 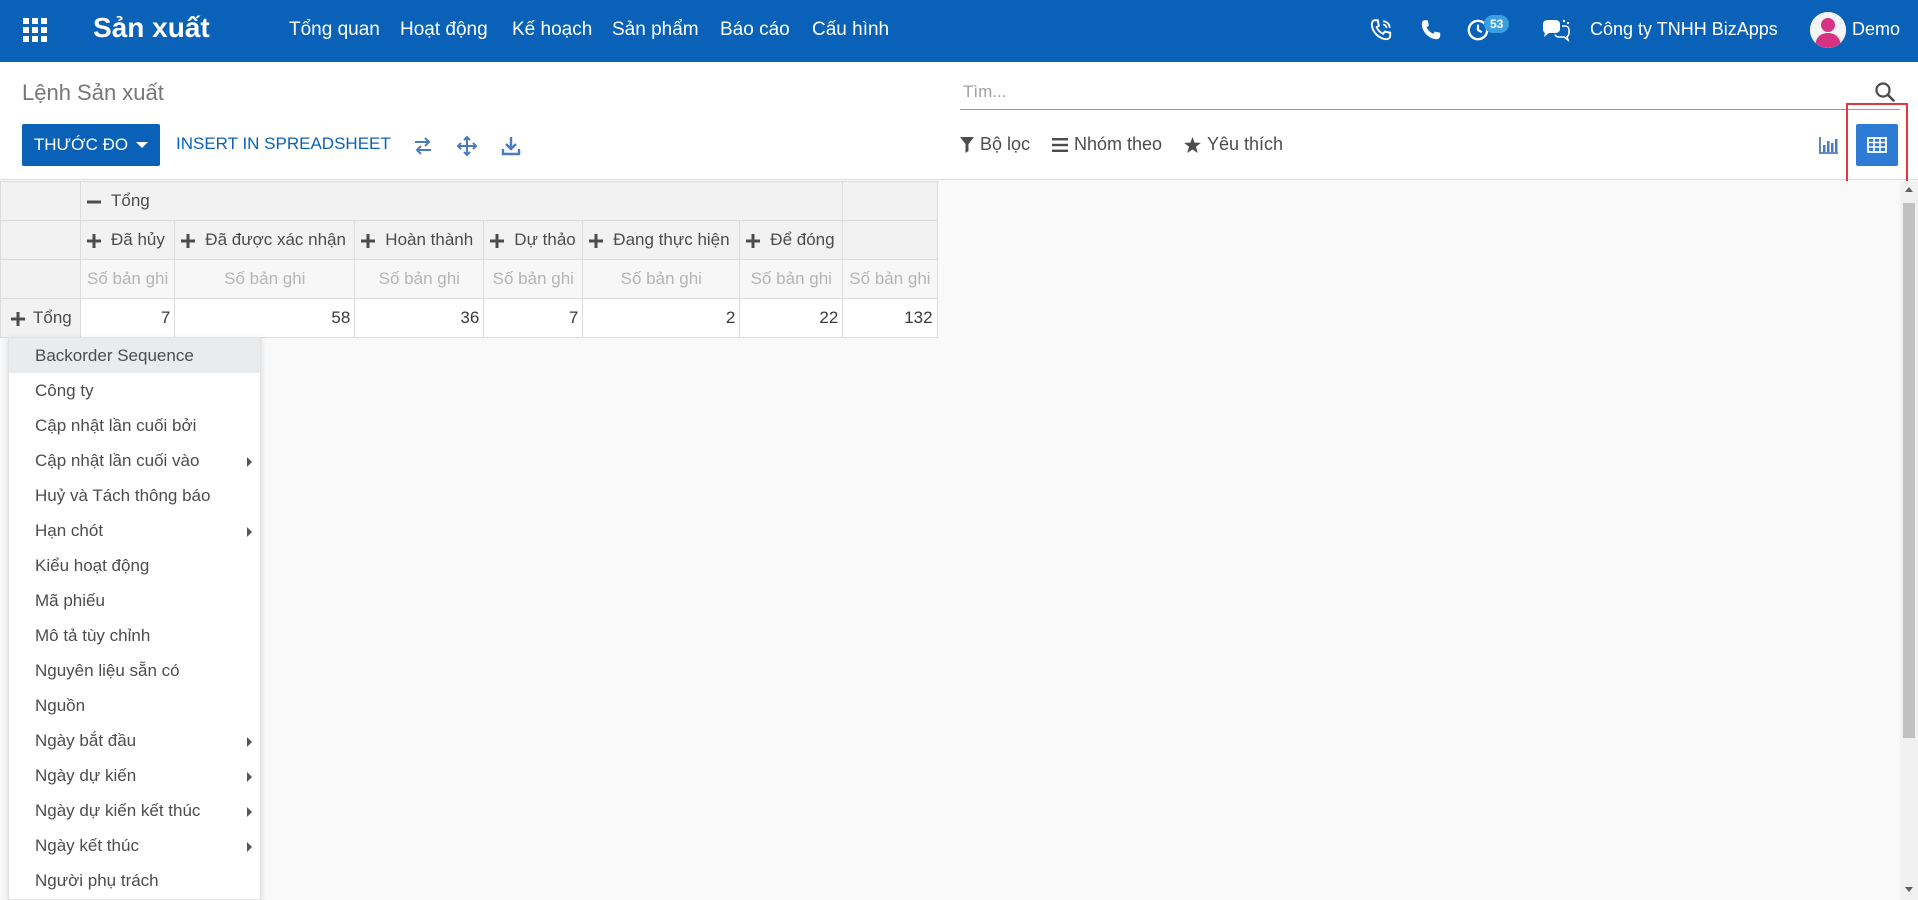 I want to click on dropdown-item: Ngày kết thúc, so click(x=134, y=845).